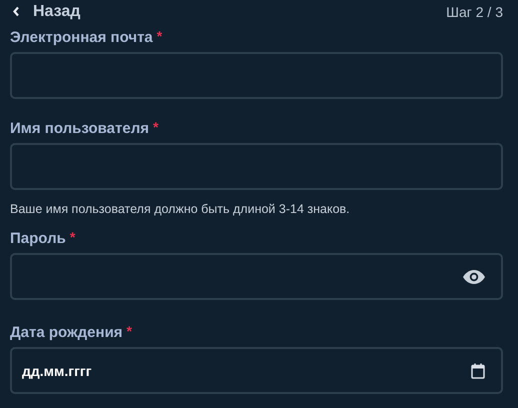 Image resolution: width=518 pixels, height=408 pixels. What do you see at coordinates (81, 37) in the screenshot?
I see `field-label: Электронная почта` at bounding box center [81, 37].